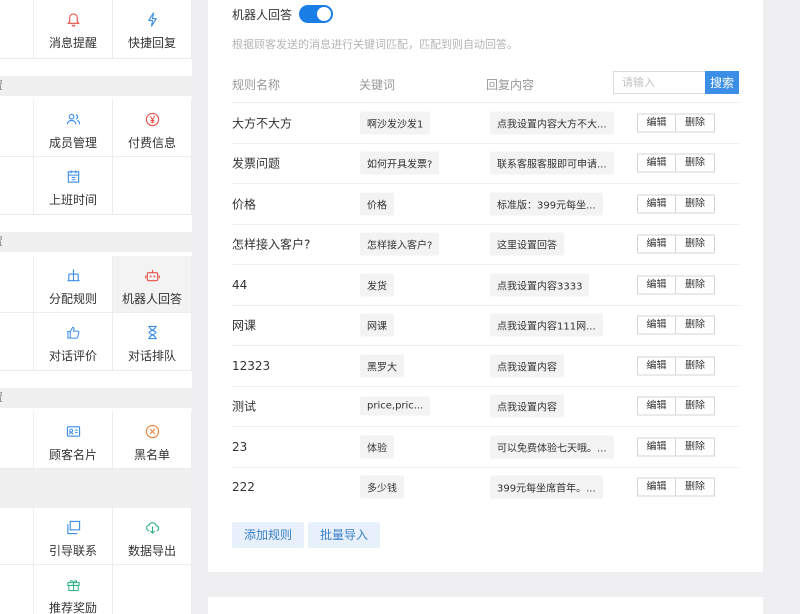 This screenshot has height=614, width=800. Describe the element at coordinates (152, 284) in the screenshot. I see `menu-item-robot-answer: 机器人回答` at that location.